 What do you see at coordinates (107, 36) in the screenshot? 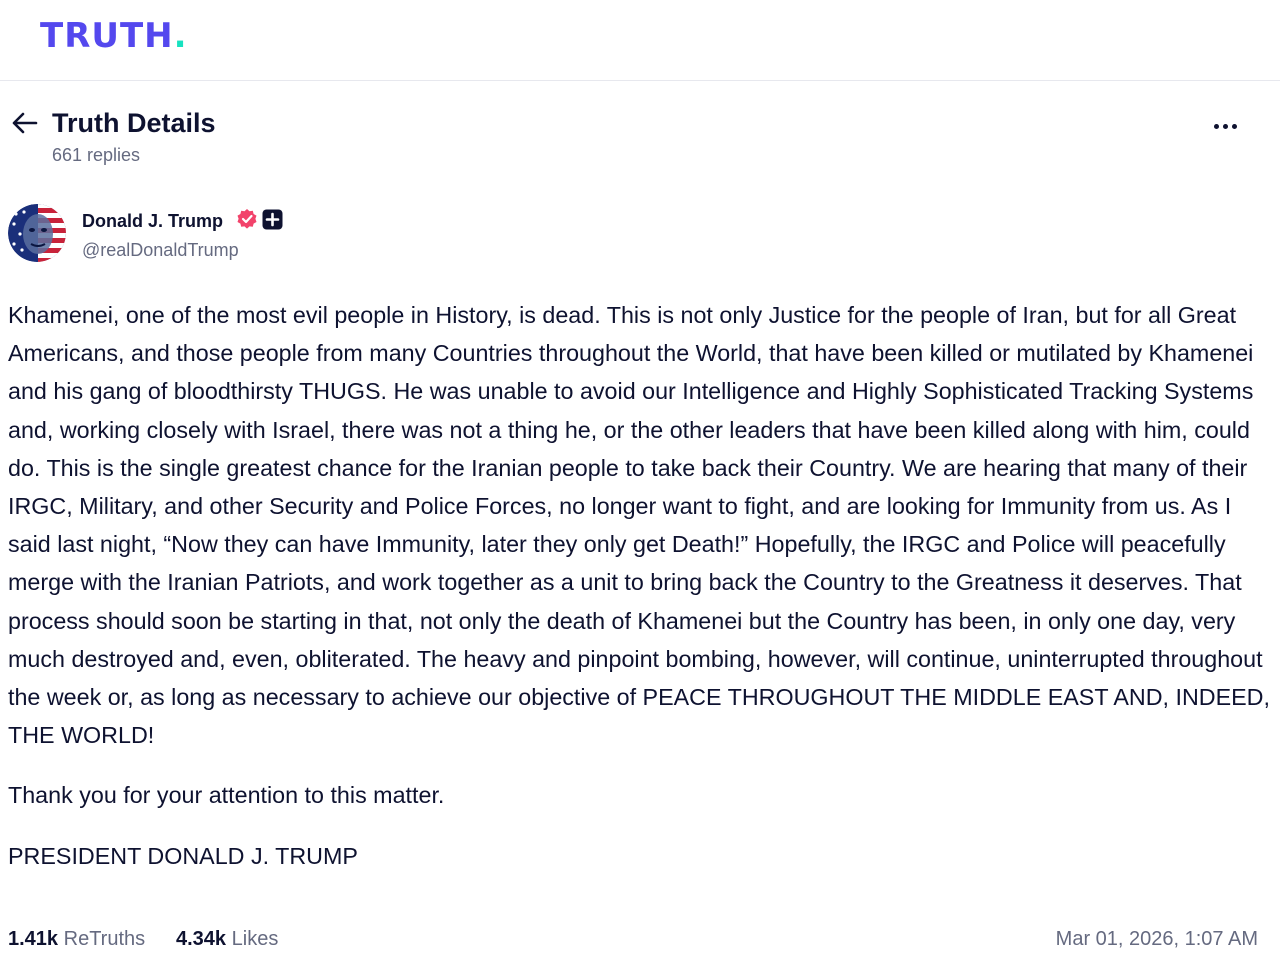
I see `logo-text: TRUTH` at bounding box center [107, 36].